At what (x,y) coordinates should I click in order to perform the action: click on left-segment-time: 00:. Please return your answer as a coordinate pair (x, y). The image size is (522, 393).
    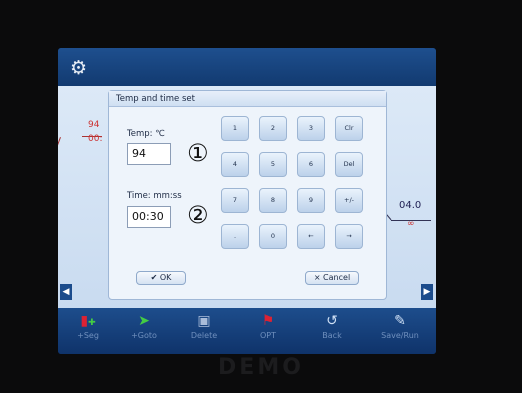
    Looking at the image, I should click on (95, 139).